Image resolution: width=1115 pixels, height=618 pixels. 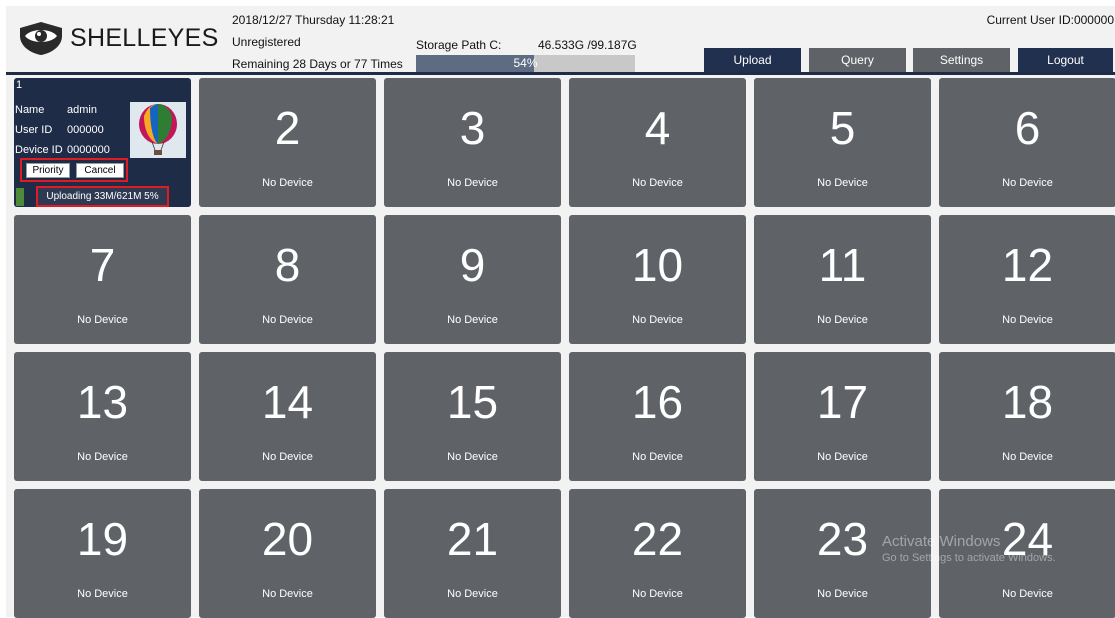 I want to click on device-tile: 12 No Device, so click(x=1027, y=279).